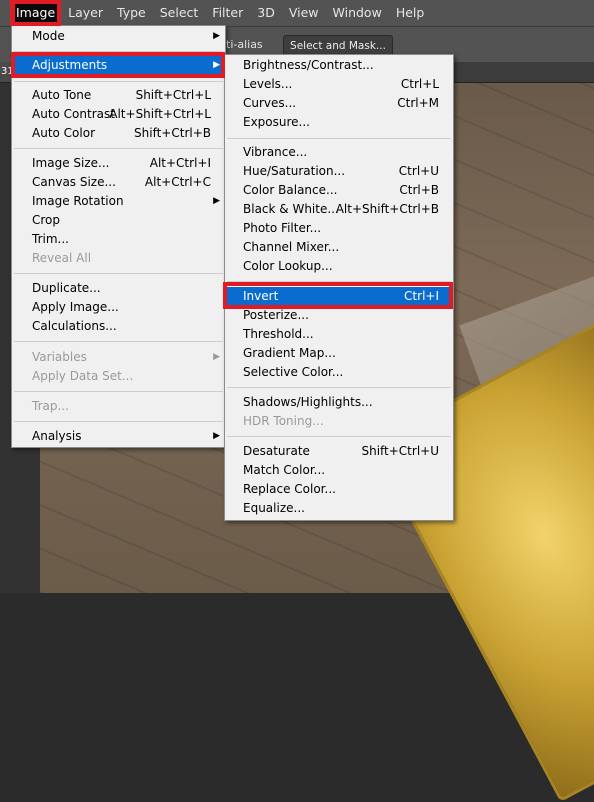 The image size is (594, 802). I want to click on menu-item-auto-color: Auto Color Shift+Ctrl+B, so click(118, 133).